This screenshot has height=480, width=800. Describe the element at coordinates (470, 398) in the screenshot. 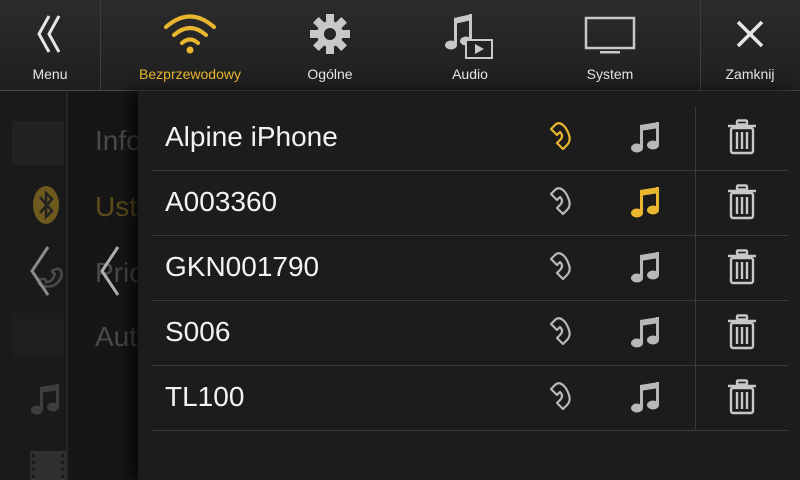

I see `device-row: TL100` at that location.